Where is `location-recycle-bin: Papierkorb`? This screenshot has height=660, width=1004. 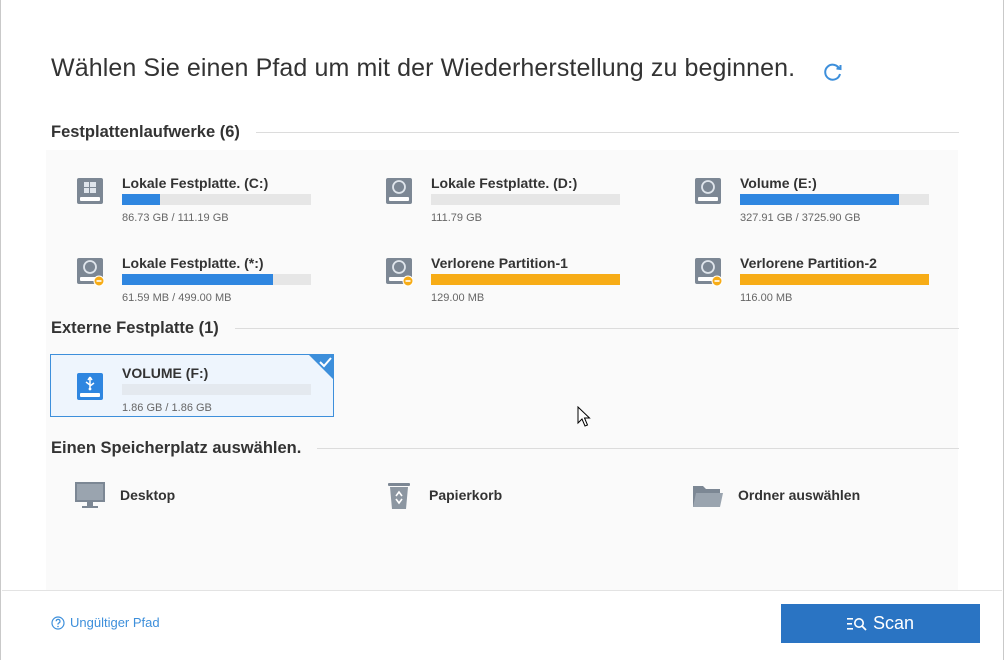 location-recycle-bin: Papierkorb is located at coordinates (442, 495).